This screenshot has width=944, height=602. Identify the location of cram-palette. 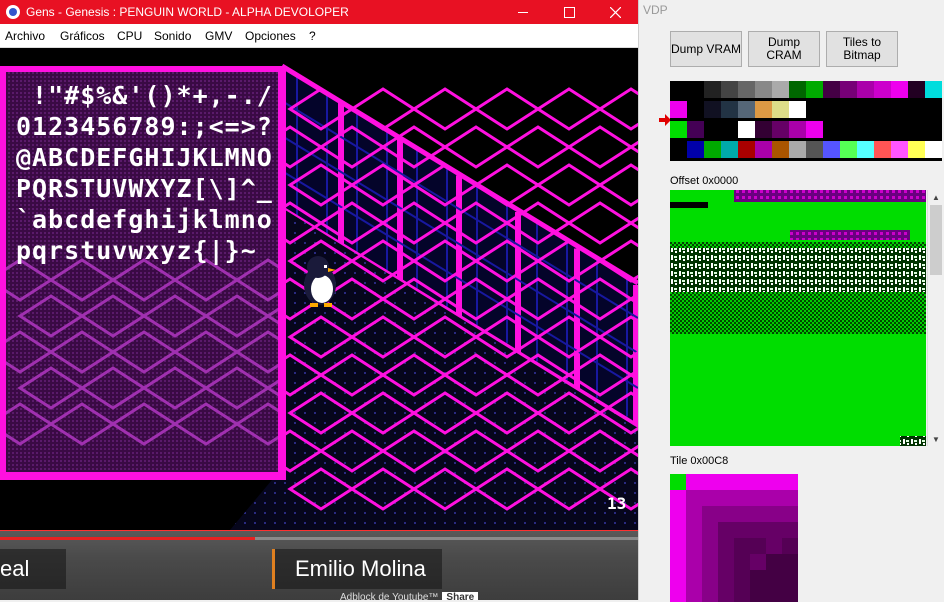
(806, 121).